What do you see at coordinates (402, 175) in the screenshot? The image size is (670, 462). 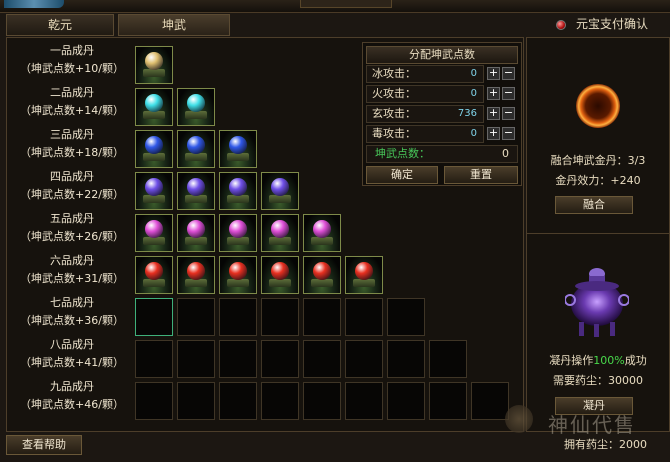 I see `confirm-button: 确定` at bounding box center [402, 175].